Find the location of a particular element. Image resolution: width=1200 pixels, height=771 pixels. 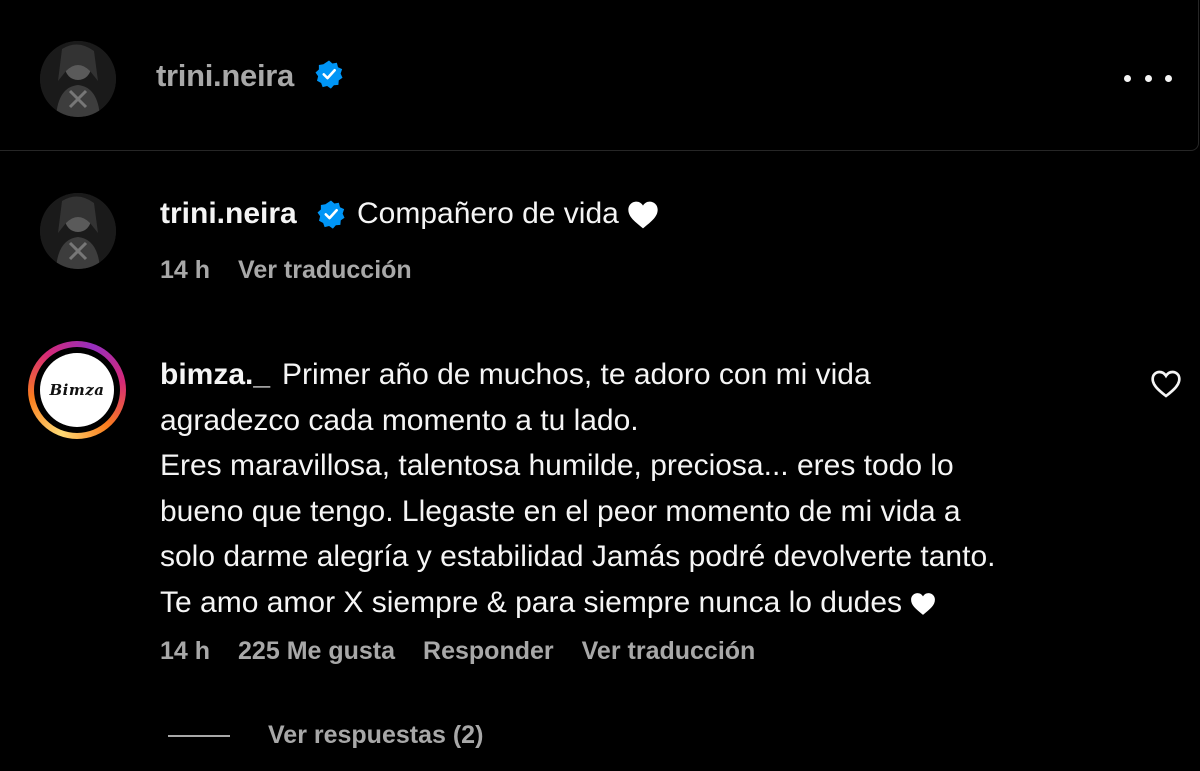

story-ring: Bimza is located at coordinates (77, 390).